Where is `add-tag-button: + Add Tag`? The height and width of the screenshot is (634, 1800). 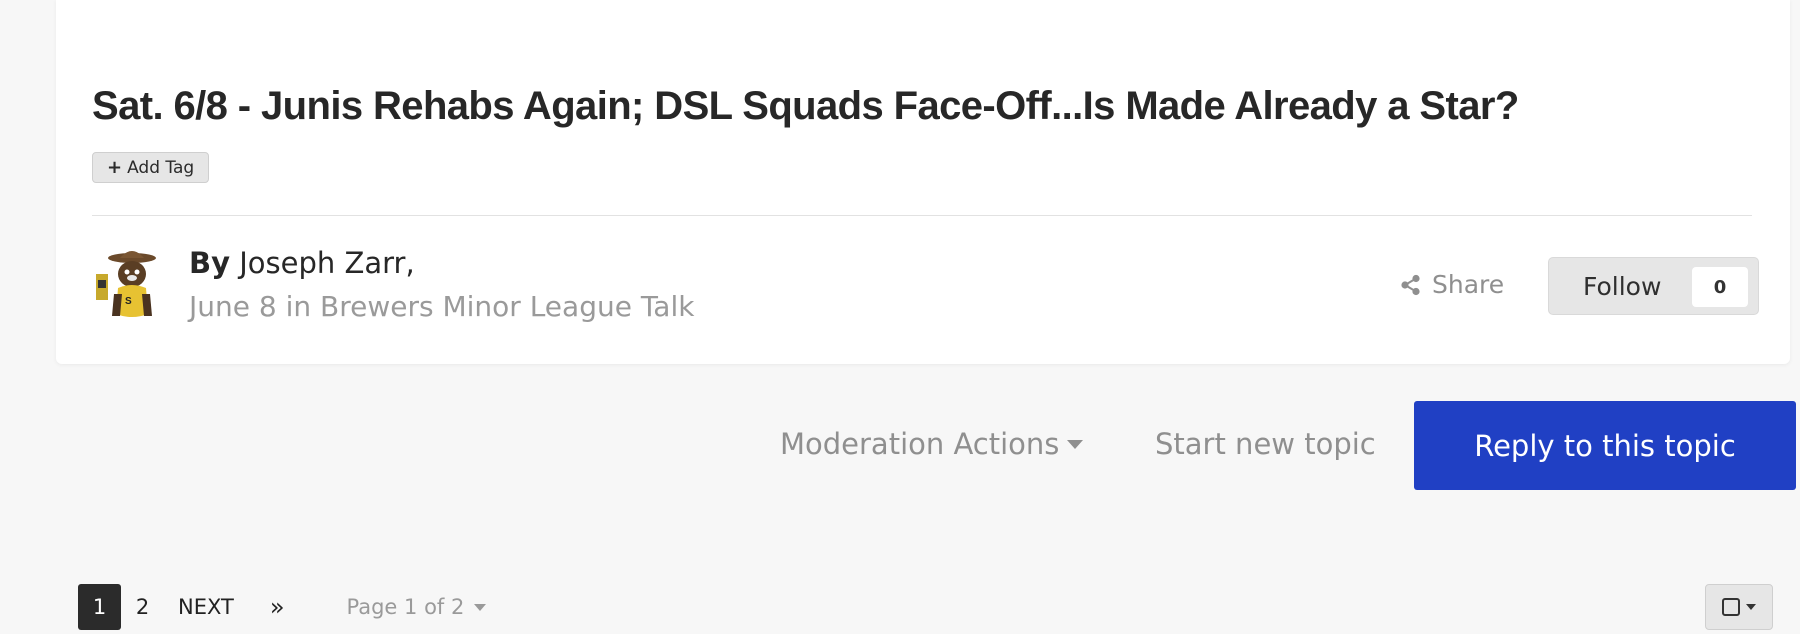
add-tag-button: + Add Tag is located at coordinates (151, 167).